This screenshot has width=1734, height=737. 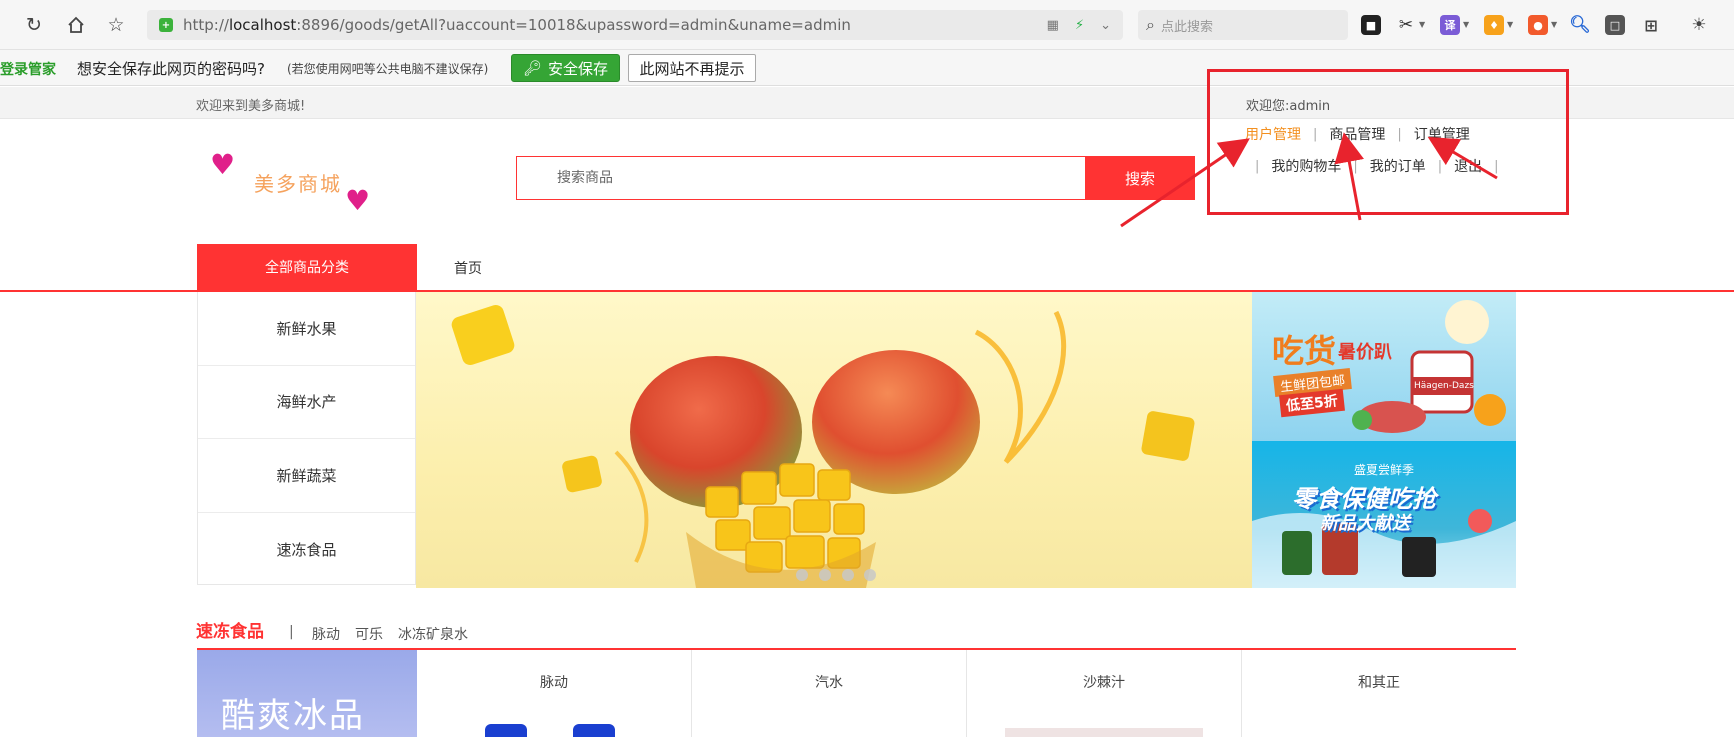 What do you see at coordinates (34, 25) in the screenshot?
I see `reload-icon: ↻` at bounding box center [34, 25].